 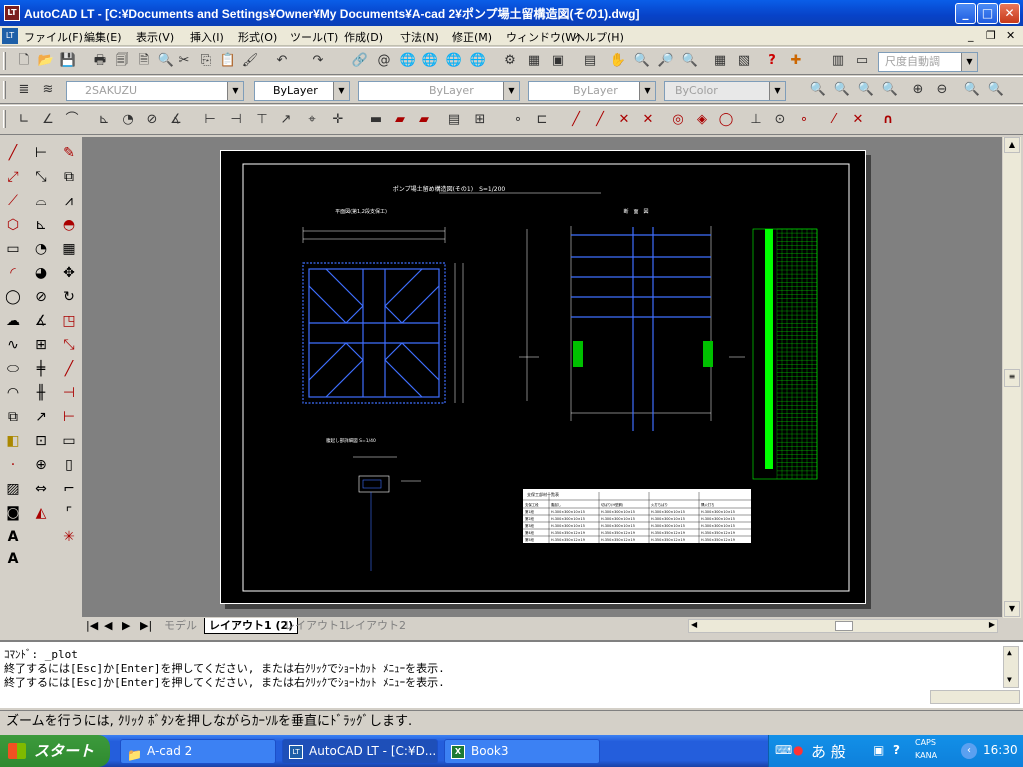 What do you see at coordinates (13, 225) in the screenshot?
I see `polygon-icon: ⬡` at bounding box center [13, 225].